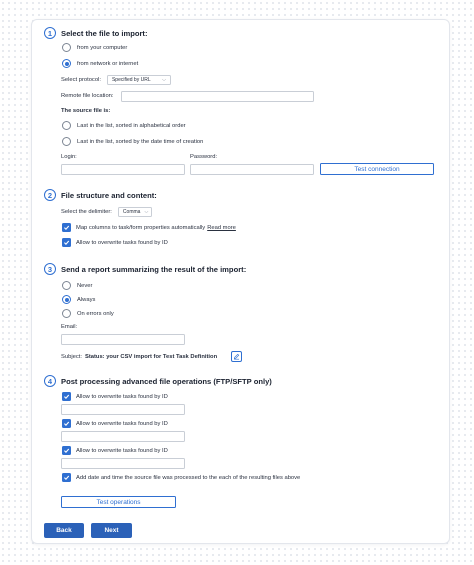 The image size is (474, 565). I want to click on checkbox-post-overwrite-1: Allow to overwrite tasks found by ID, so click(115, 396).